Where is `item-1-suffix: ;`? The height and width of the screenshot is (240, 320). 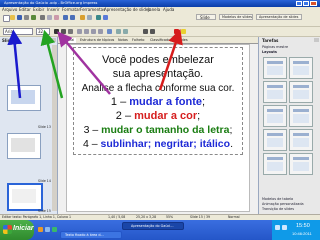
item-1-suffix: ; is located at coordinates (204, 102).